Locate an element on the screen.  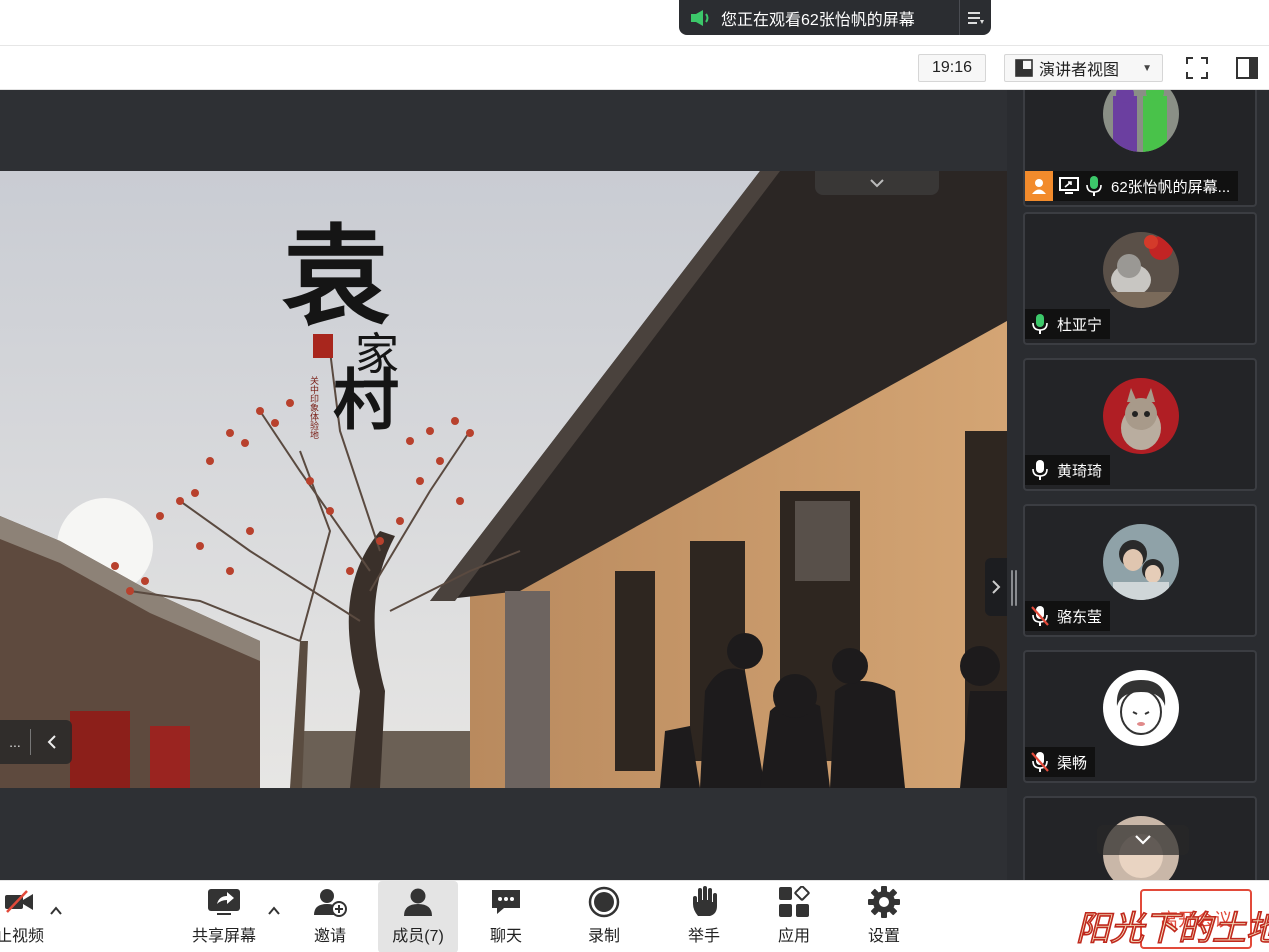
invite-label: 邀请 is located at coordinates (329, 936).